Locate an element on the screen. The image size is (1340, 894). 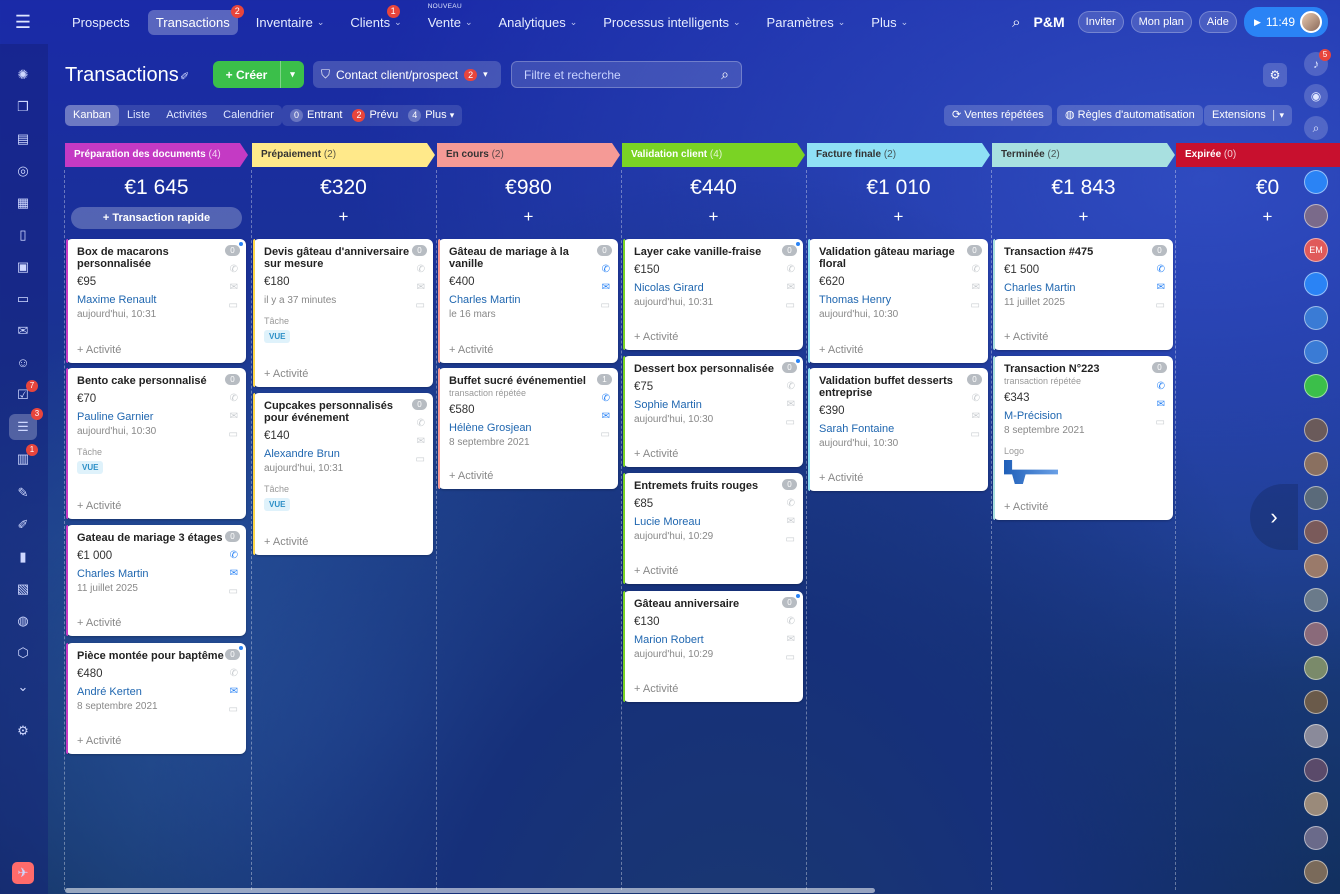
column-header: Prépaiement (2) is located at coordinates (343, 155).